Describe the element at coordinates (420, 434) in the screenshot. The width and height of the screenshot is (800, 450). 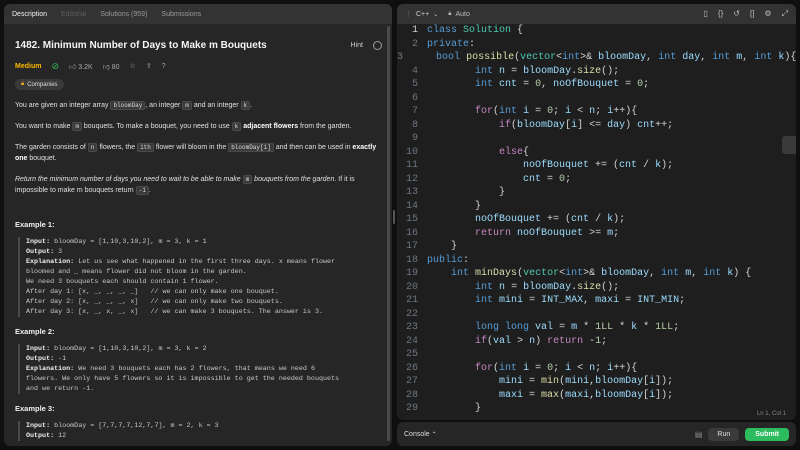
I see `console-toggle: Console ⌃` at that location.